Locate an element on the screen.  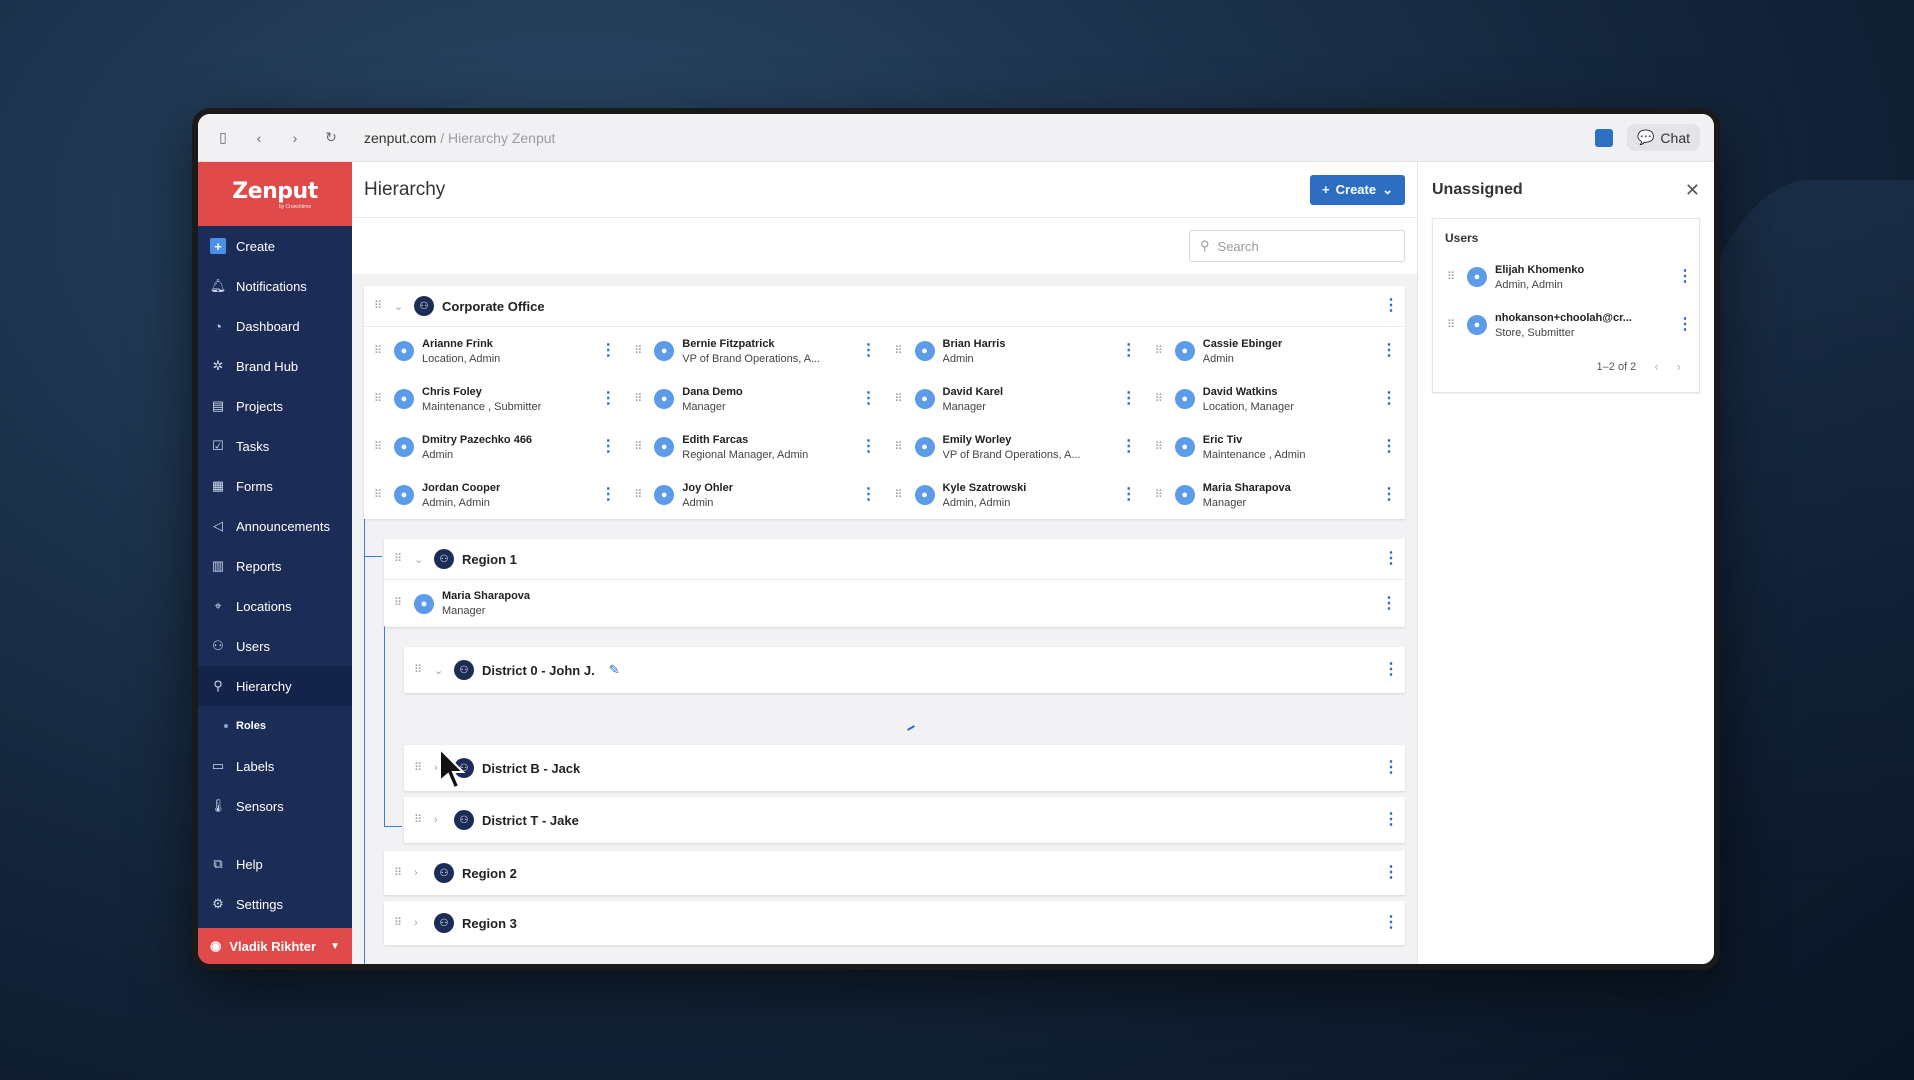
user-name: Bernie Fitzpatrick is located at coordinates (728, 343).